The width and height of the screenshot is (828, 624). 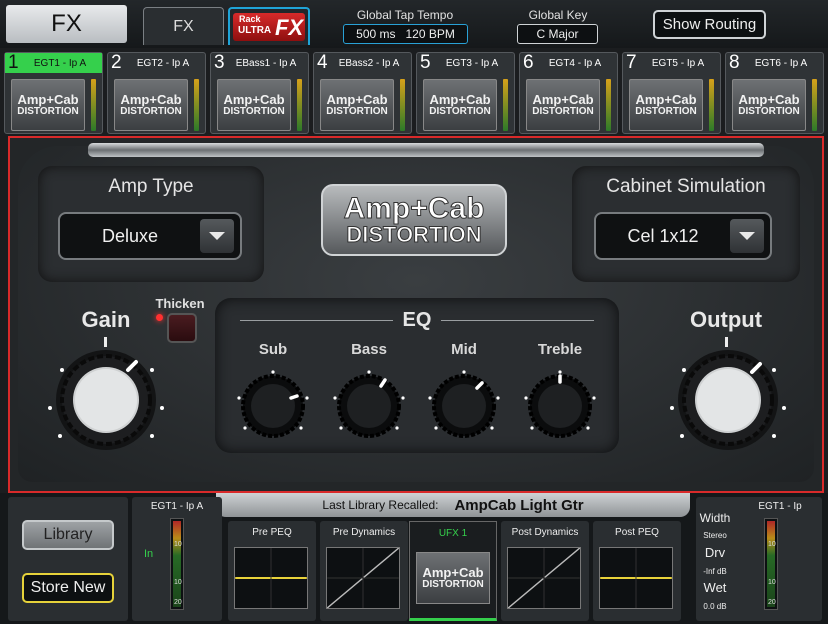 I want to click on slot-number: 3, so click(x=219, y=62).